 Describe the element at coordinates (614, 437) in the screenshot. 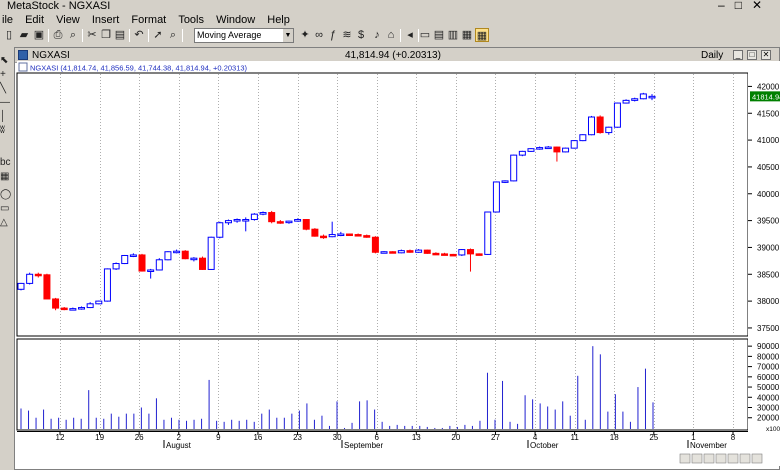

I see `date-tick-label: 18` at that location.